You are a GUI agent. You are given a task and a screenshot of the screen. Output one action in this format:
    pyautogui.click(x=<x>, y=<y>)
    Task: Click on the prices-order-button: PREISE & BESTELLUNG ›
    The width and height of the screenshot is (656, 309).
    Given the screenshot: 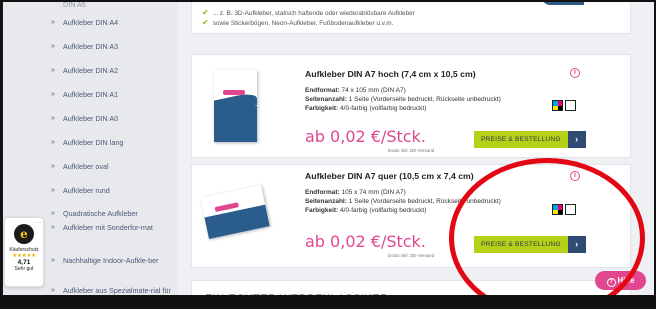 What is the action you would take?
    pyautogui.click(x=530, y=139)
    